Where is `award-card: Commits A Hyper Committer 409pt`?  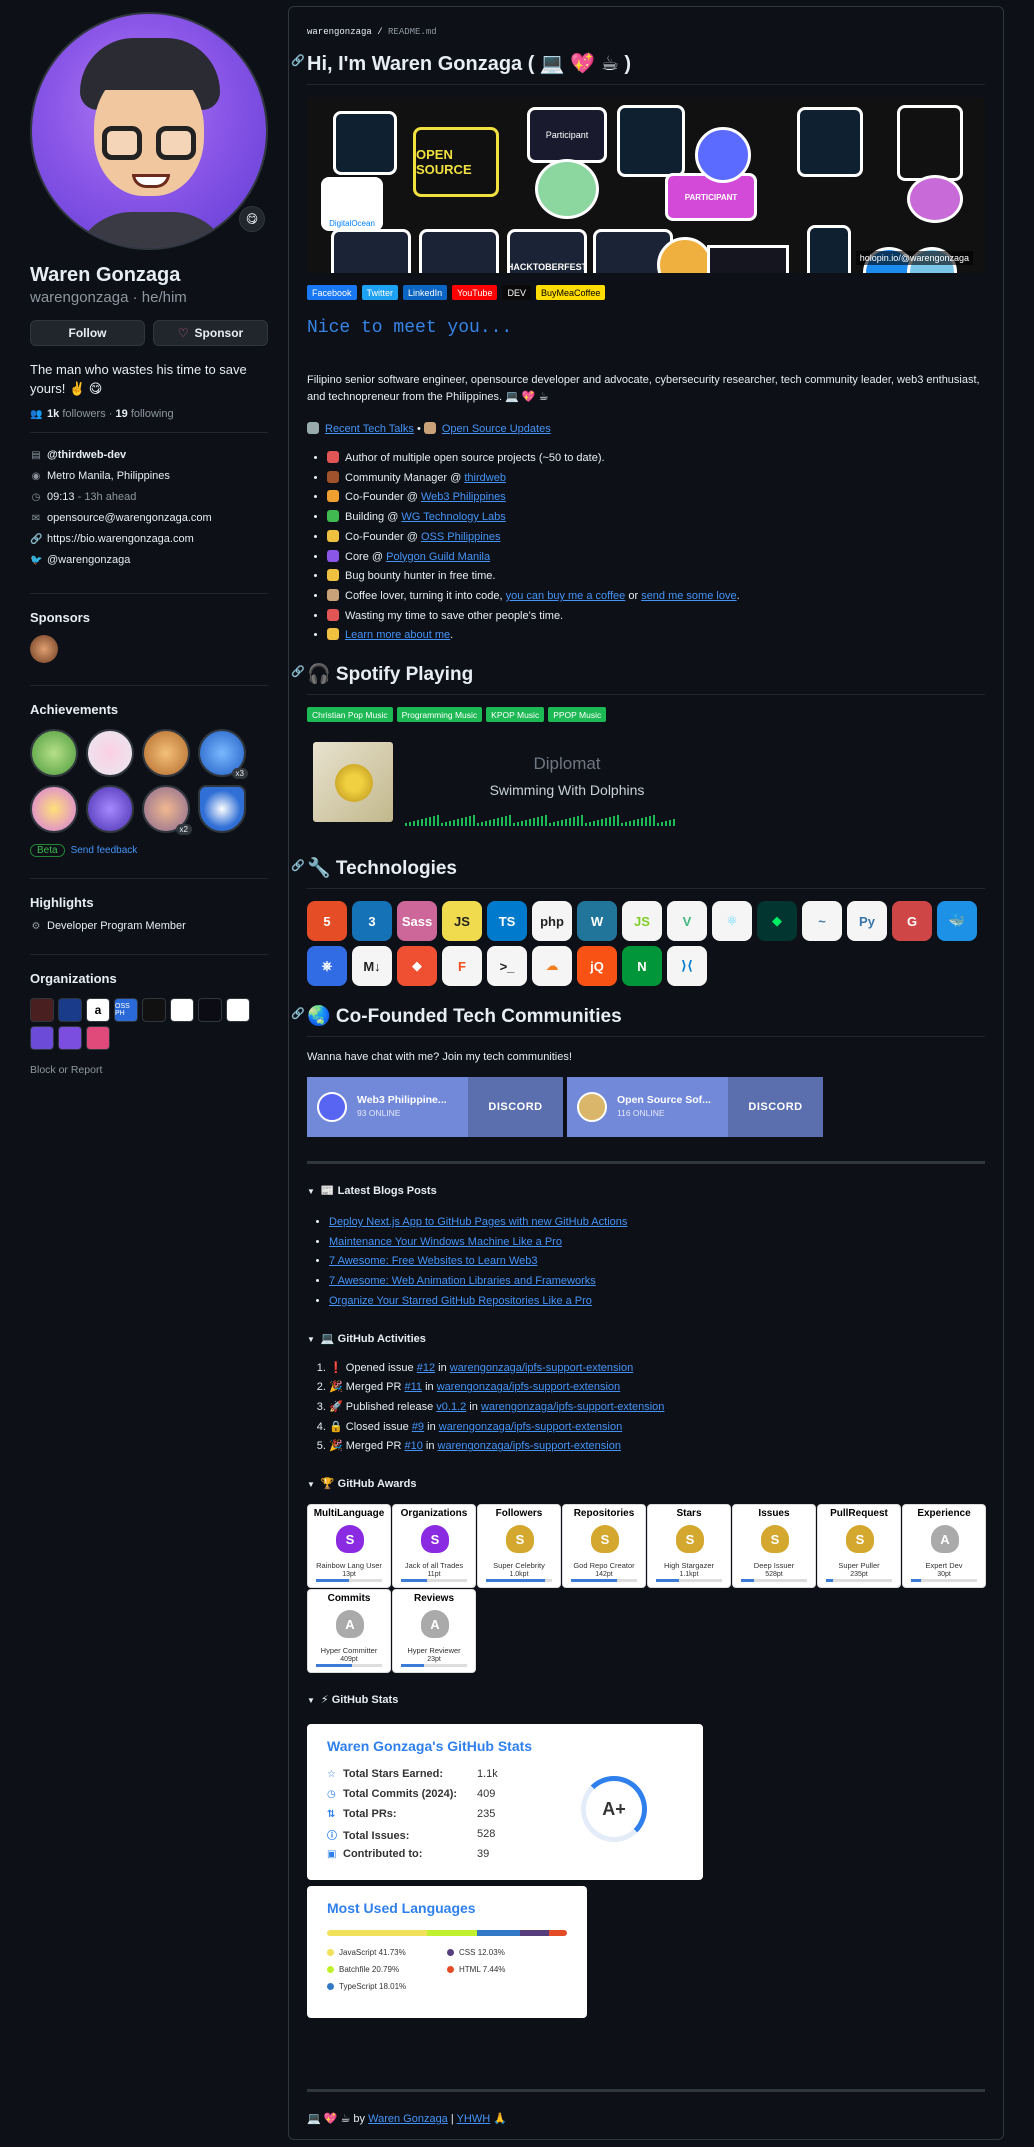
award-card: Commits A Hyper Committer 409pt is located at coordinates (349, 1631).